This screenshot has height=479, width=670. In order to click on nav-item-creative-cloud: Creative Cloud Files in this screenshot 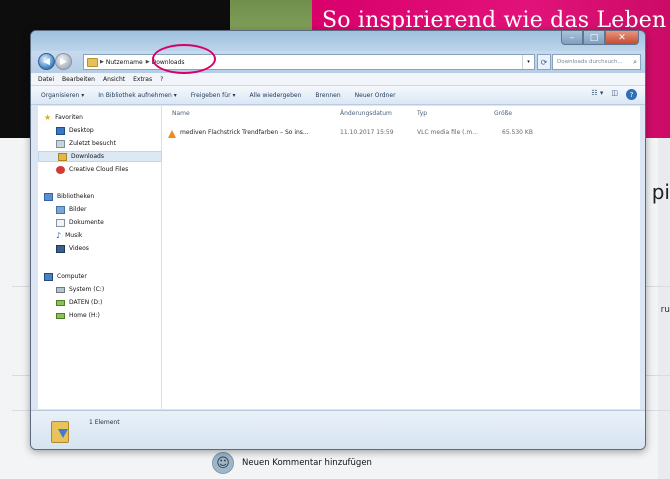, I will do `click(92, 169)`.